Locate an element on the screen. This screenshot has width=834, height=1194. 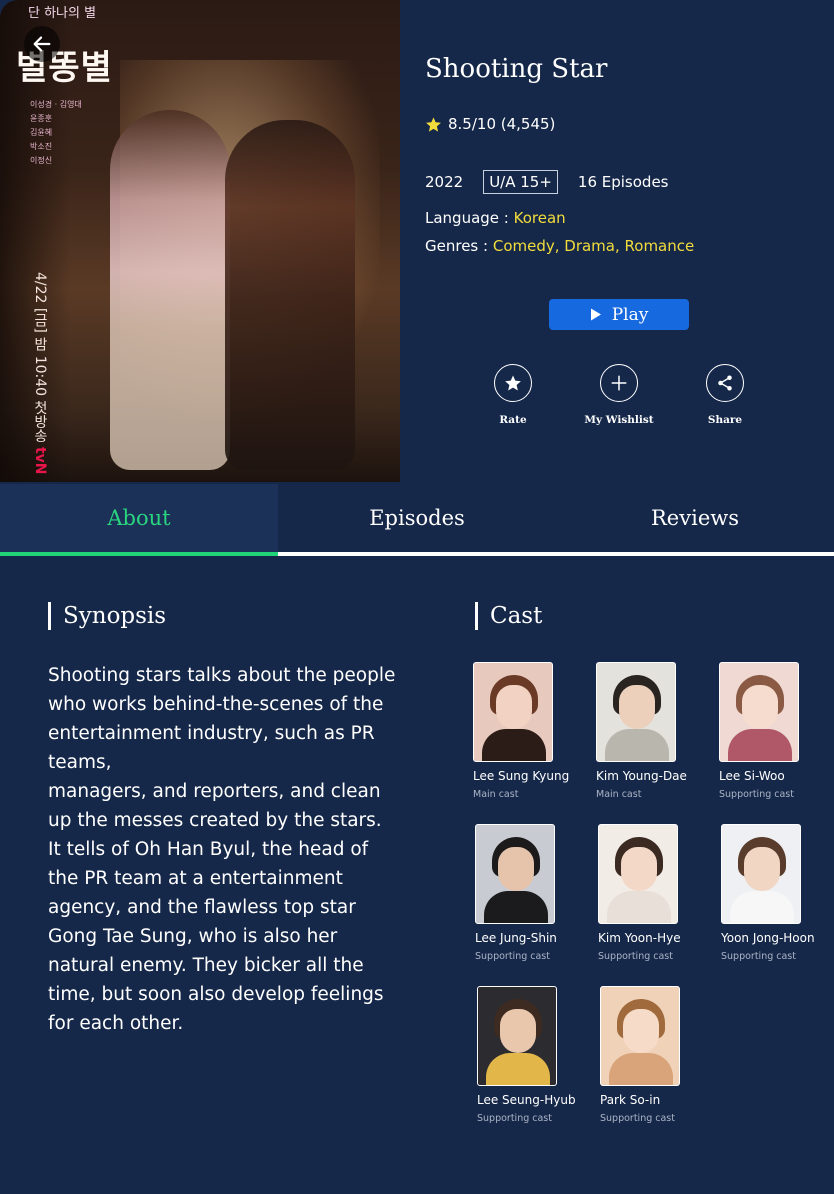
cast-card: Yoon Jong-Hoon Supporting cast is located at coordinates (777, 893).